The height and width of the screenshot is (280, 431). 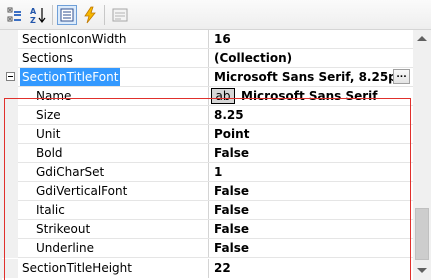 What do you see at coordinates (33, 11) in the screenshot?
I see `svg-text: A` at bounding box center [33, 11].